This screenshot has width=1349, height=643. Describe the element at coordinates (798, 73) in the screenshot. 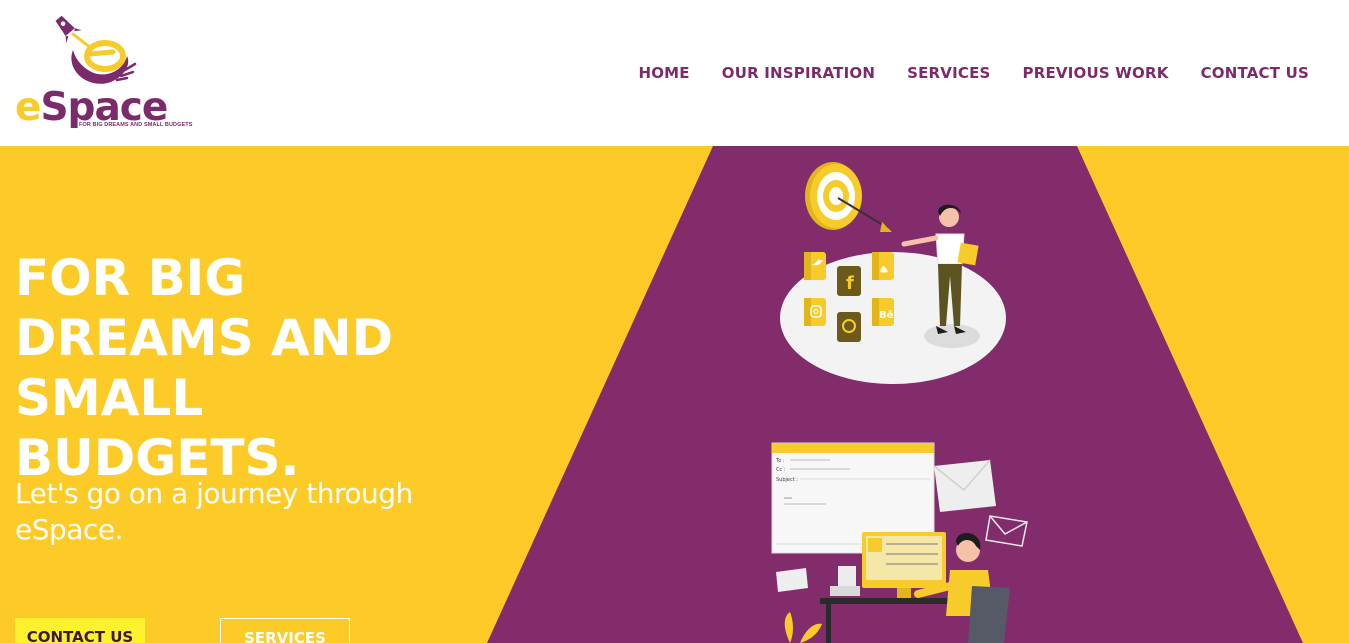

I see `nav-our-inspiration: OUR INSPIRATION` at that location.